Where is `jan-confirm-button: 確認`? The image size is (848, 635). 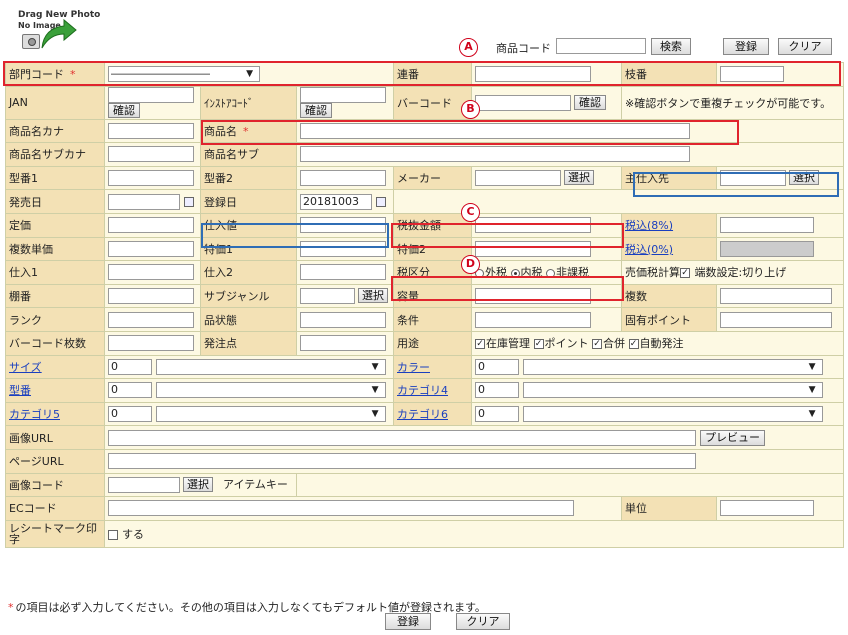 jan-confirm-button: 確認 is located at coordinates (124, 111).